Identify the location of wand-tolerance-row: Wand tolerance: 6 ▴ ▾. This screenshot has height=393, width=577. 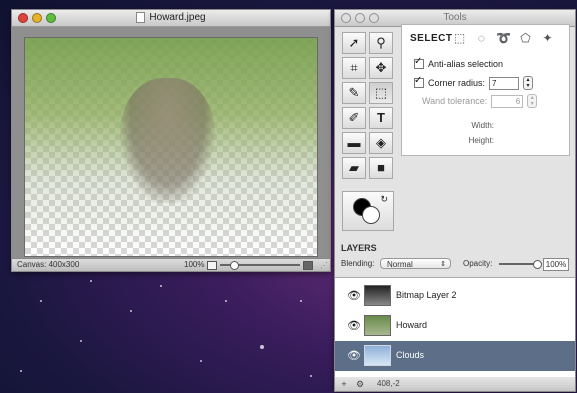
(480, 101).